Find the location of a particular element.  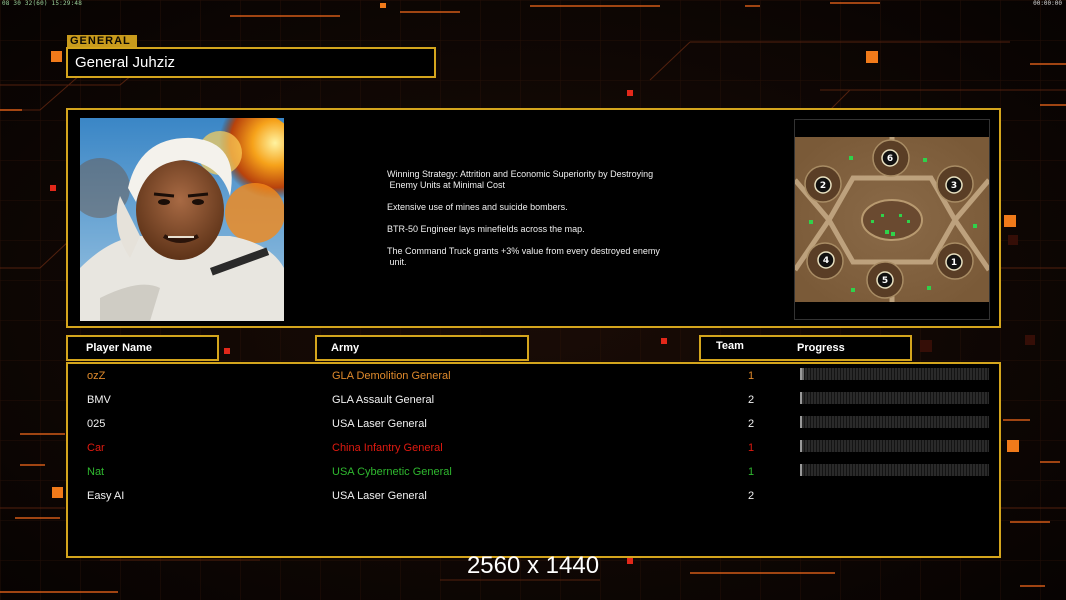

column-header-team: Team is located at coordinates (730, 346).